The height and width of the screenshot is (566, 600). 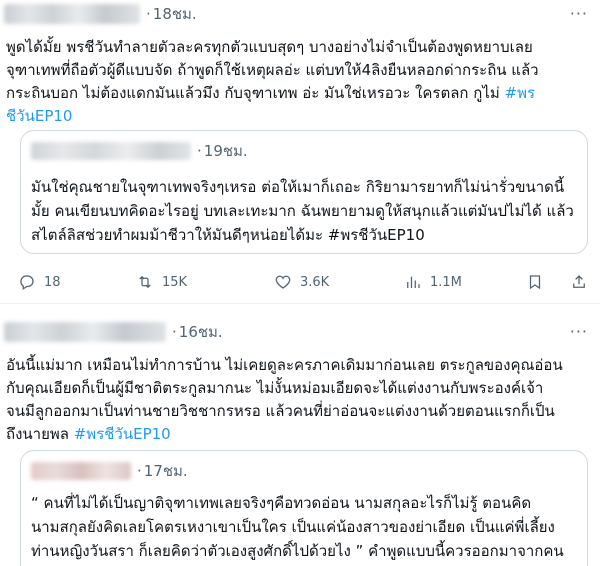 I want to click on quoted-tweet-timestamp: 19ชม., so click(x=225, y=151).